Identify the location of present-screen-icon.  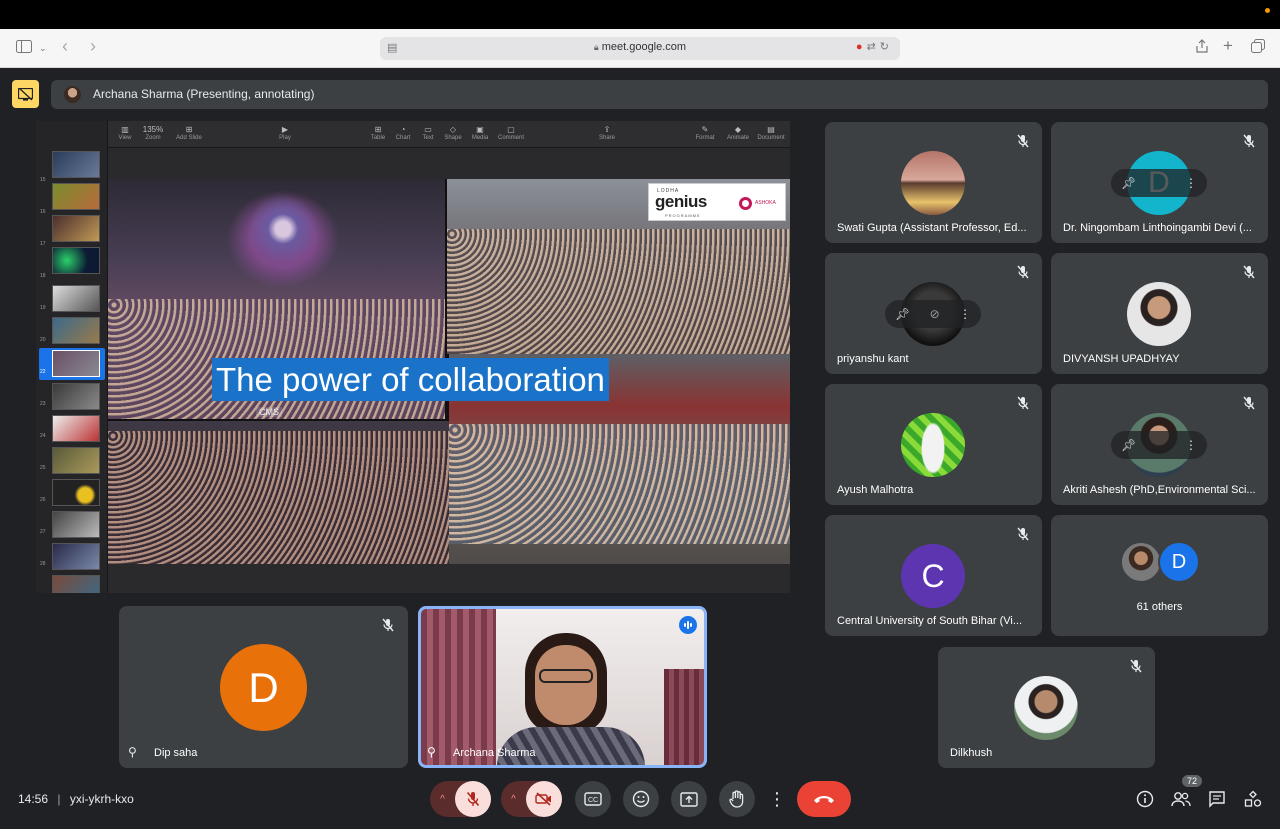
(689, 799).